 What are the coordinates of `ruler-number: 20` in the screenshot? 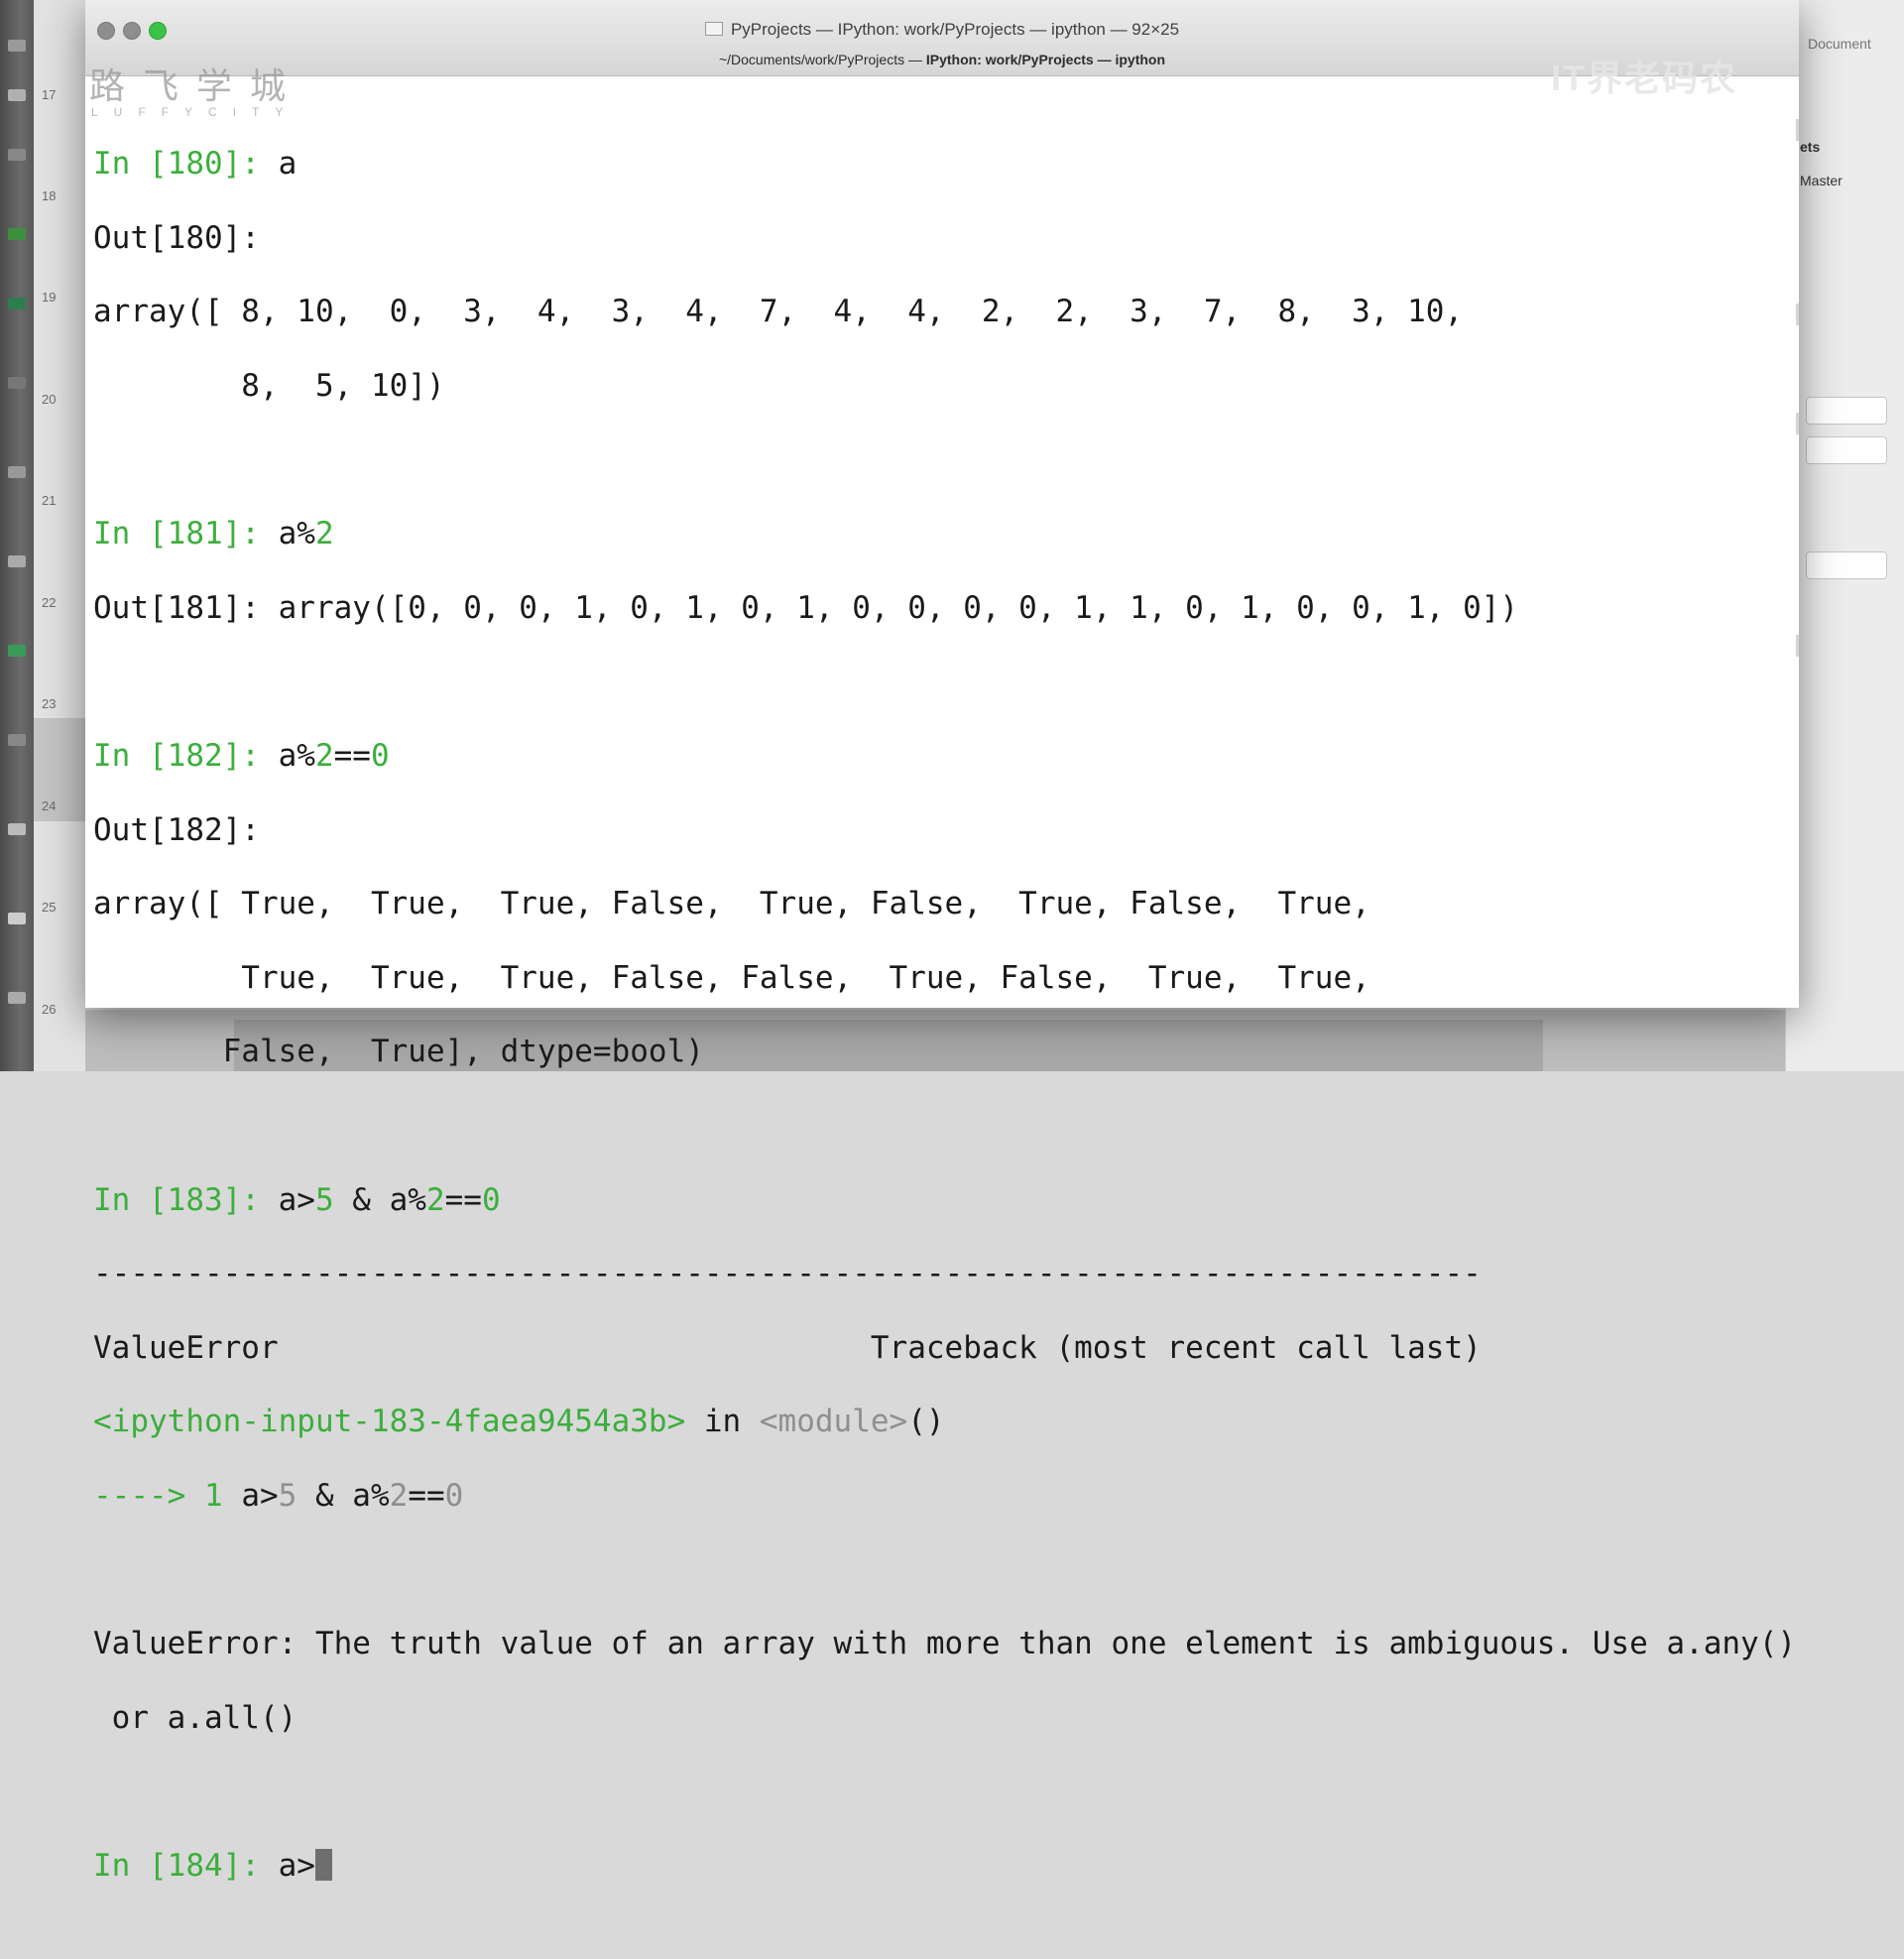 It's located at (49, 399).